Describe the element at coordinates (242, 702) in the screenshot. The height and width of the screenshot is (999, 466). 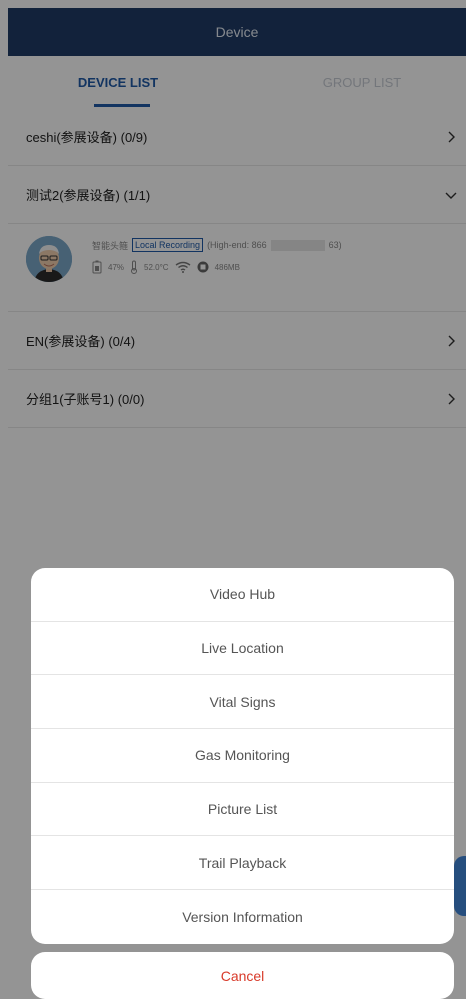
I see `menu-item-vital-signs: Vital Signs` at that location.